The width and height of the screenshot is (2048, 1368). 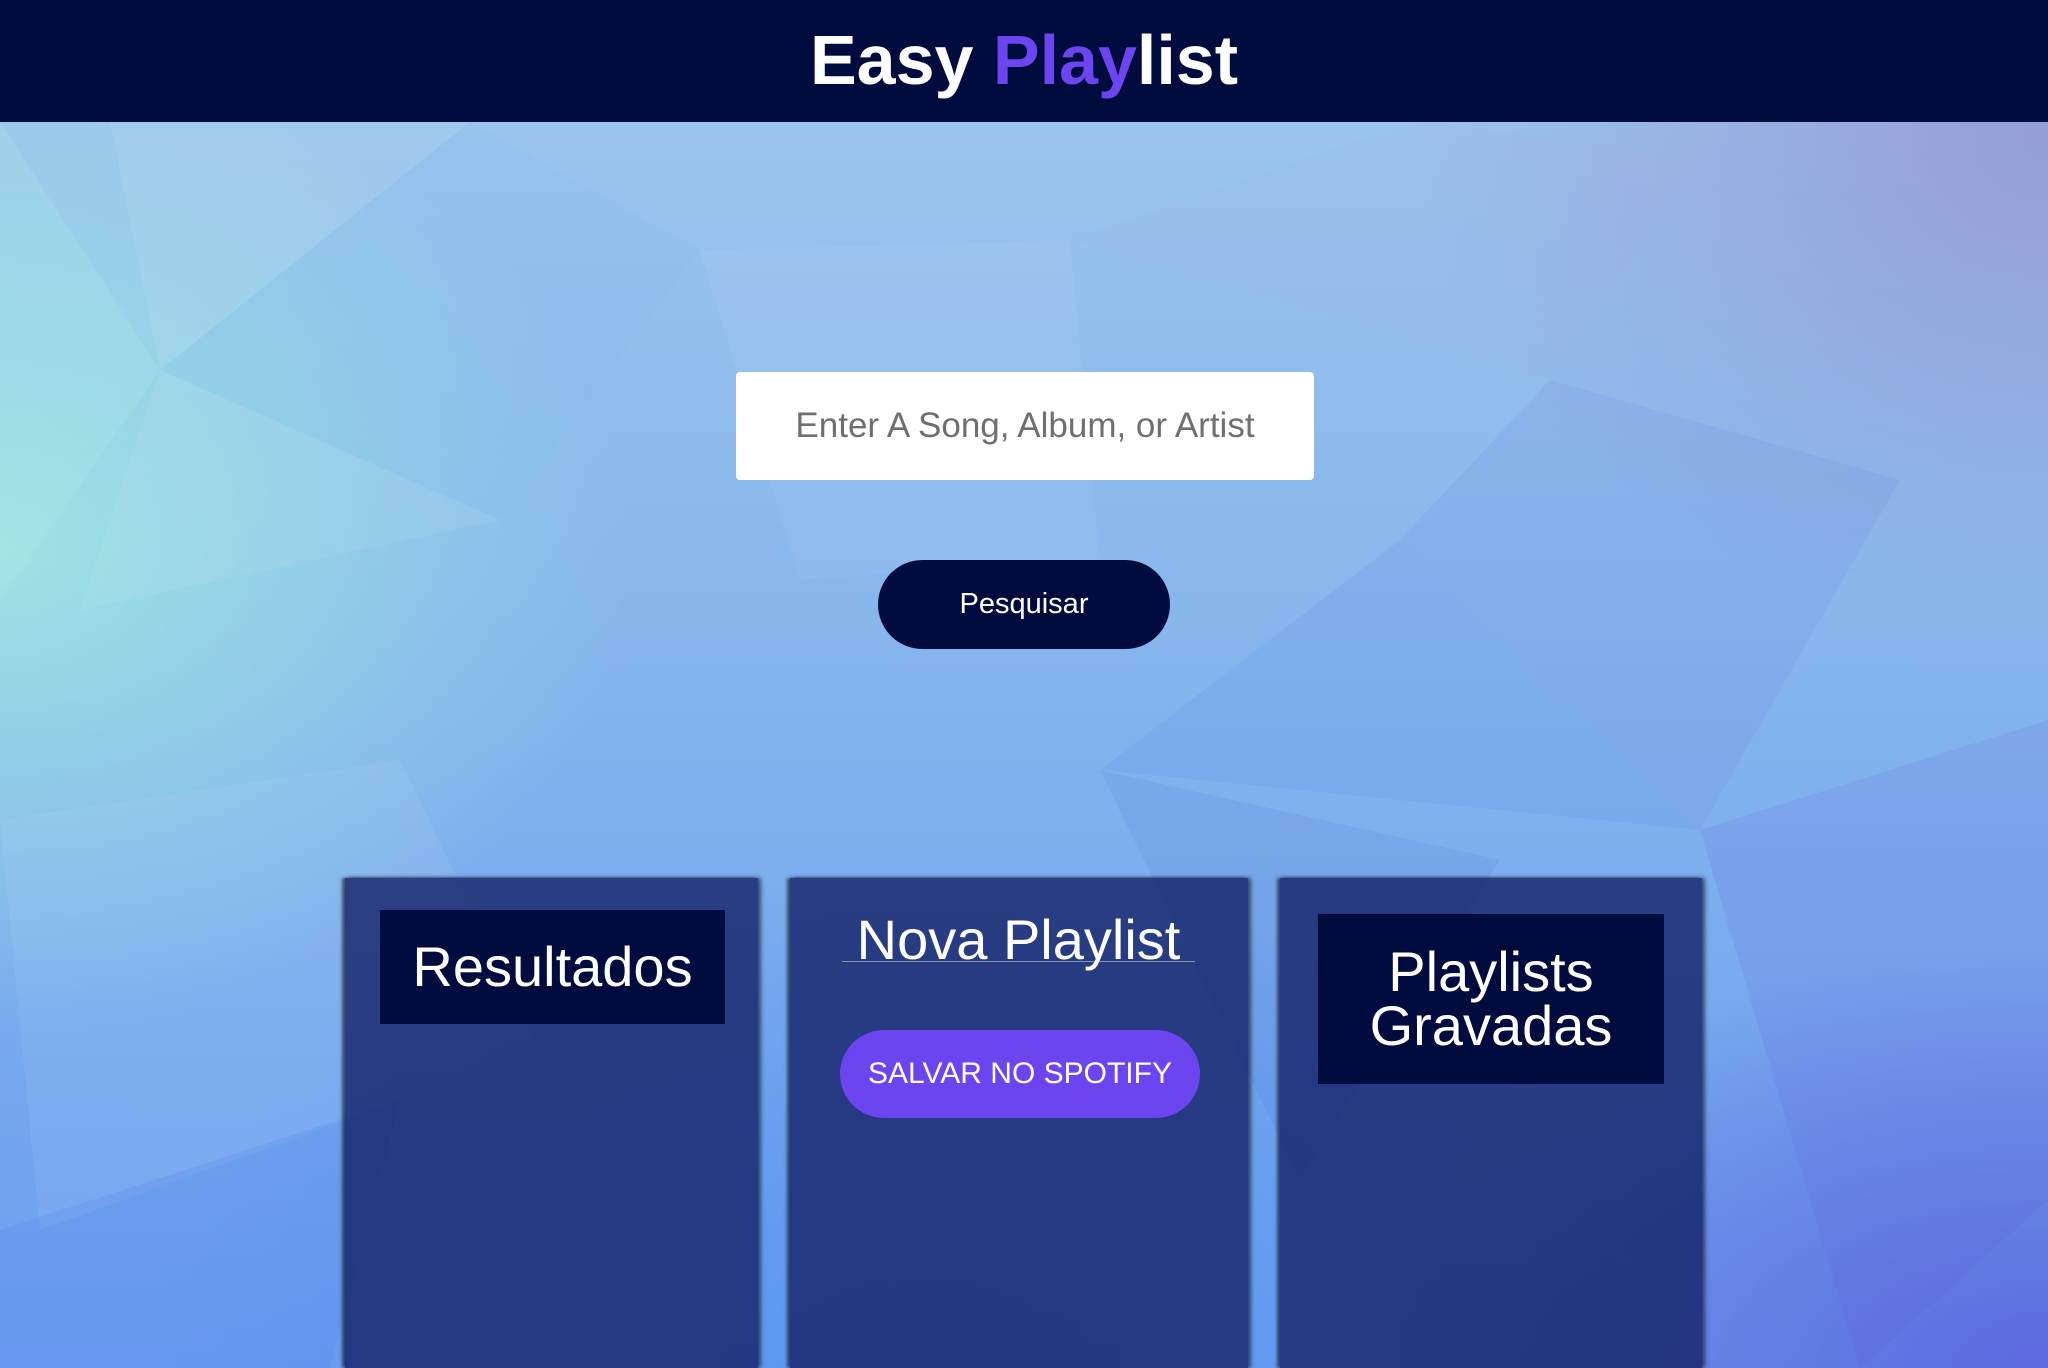 I want to click on results-title: Resultados, so click(x=552, y=966).